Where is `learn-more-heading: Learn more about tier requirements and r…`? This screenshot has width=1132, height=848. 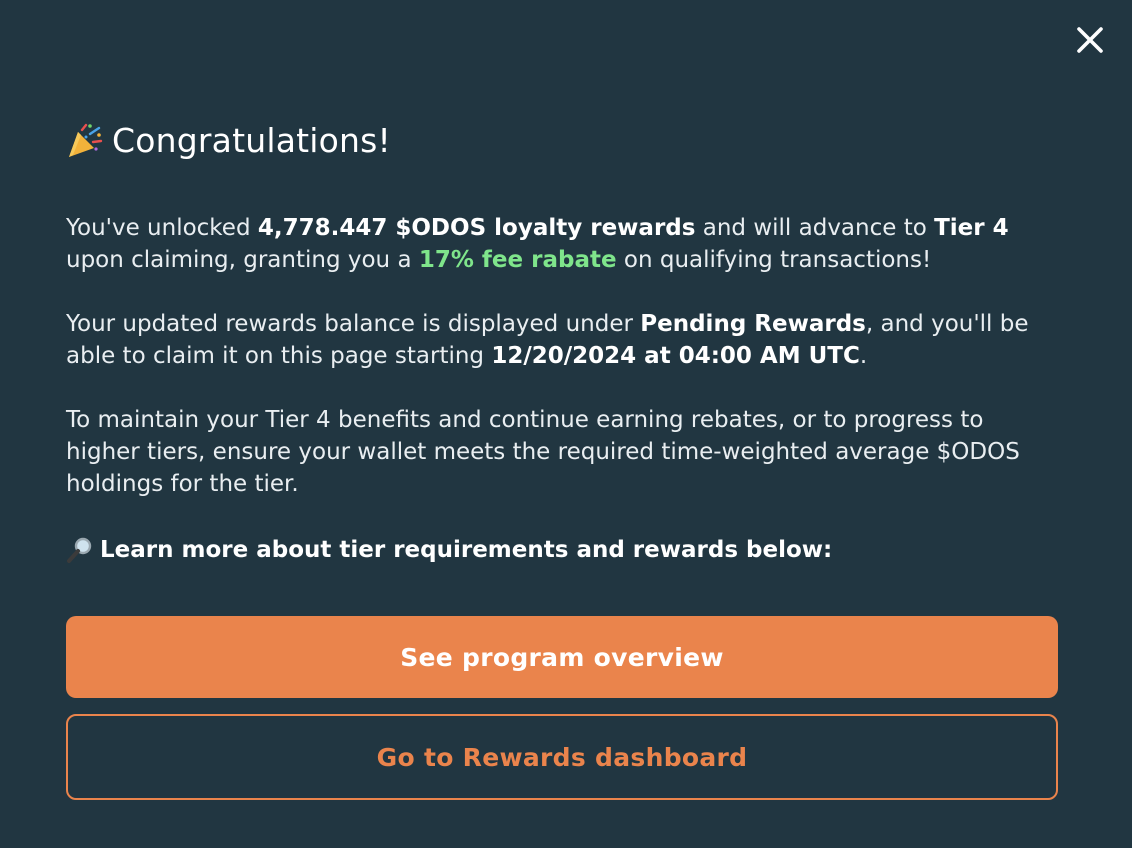
learn-more-heading: Learn more about tier requirements and r… is located at coordinates (562, 550).